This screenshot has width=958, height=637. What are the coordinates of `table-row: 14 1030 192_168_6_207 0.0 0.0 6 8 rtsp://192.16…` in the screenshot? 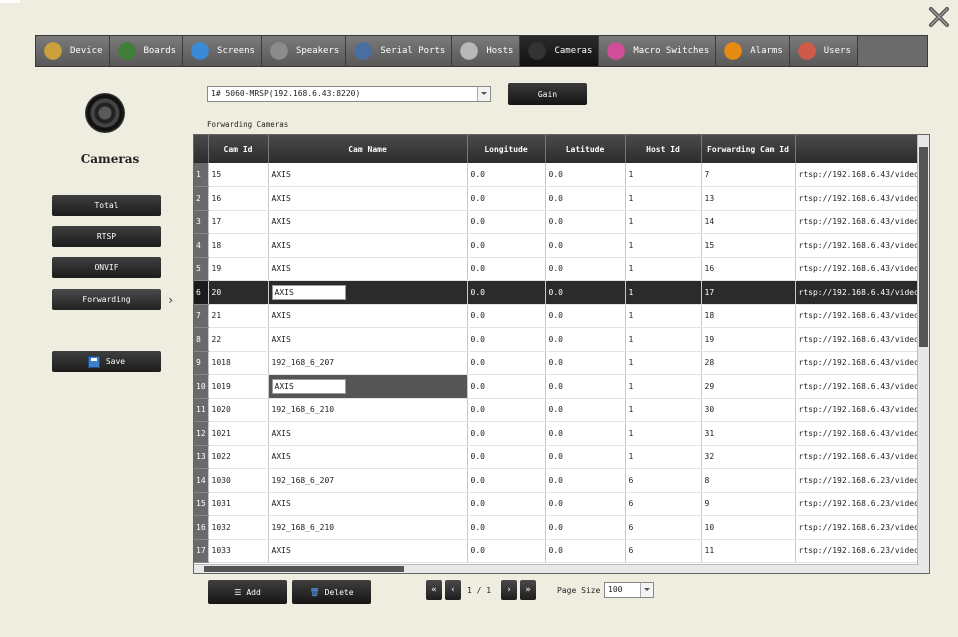 It's located at (557, 480).